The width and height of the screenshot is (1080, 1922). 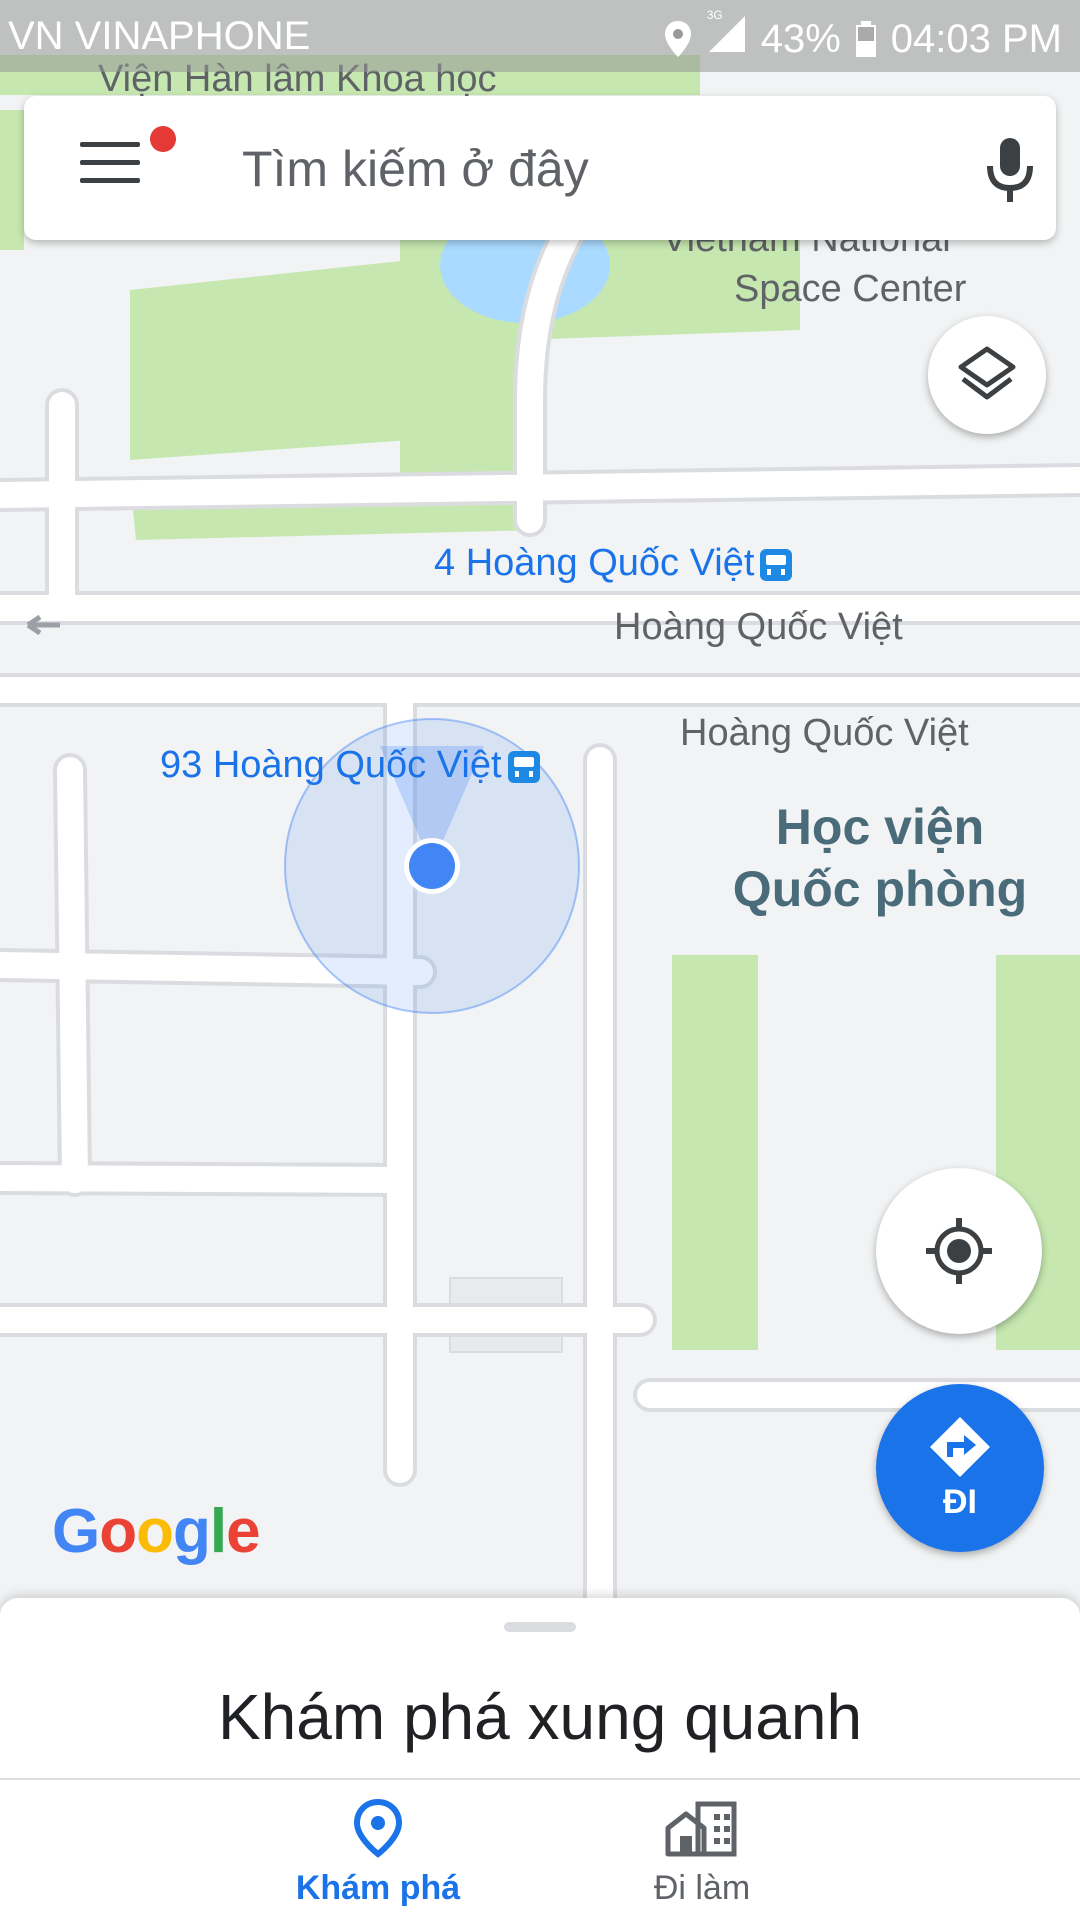 I want to click on layers-icon, so click(x=987, y=373).